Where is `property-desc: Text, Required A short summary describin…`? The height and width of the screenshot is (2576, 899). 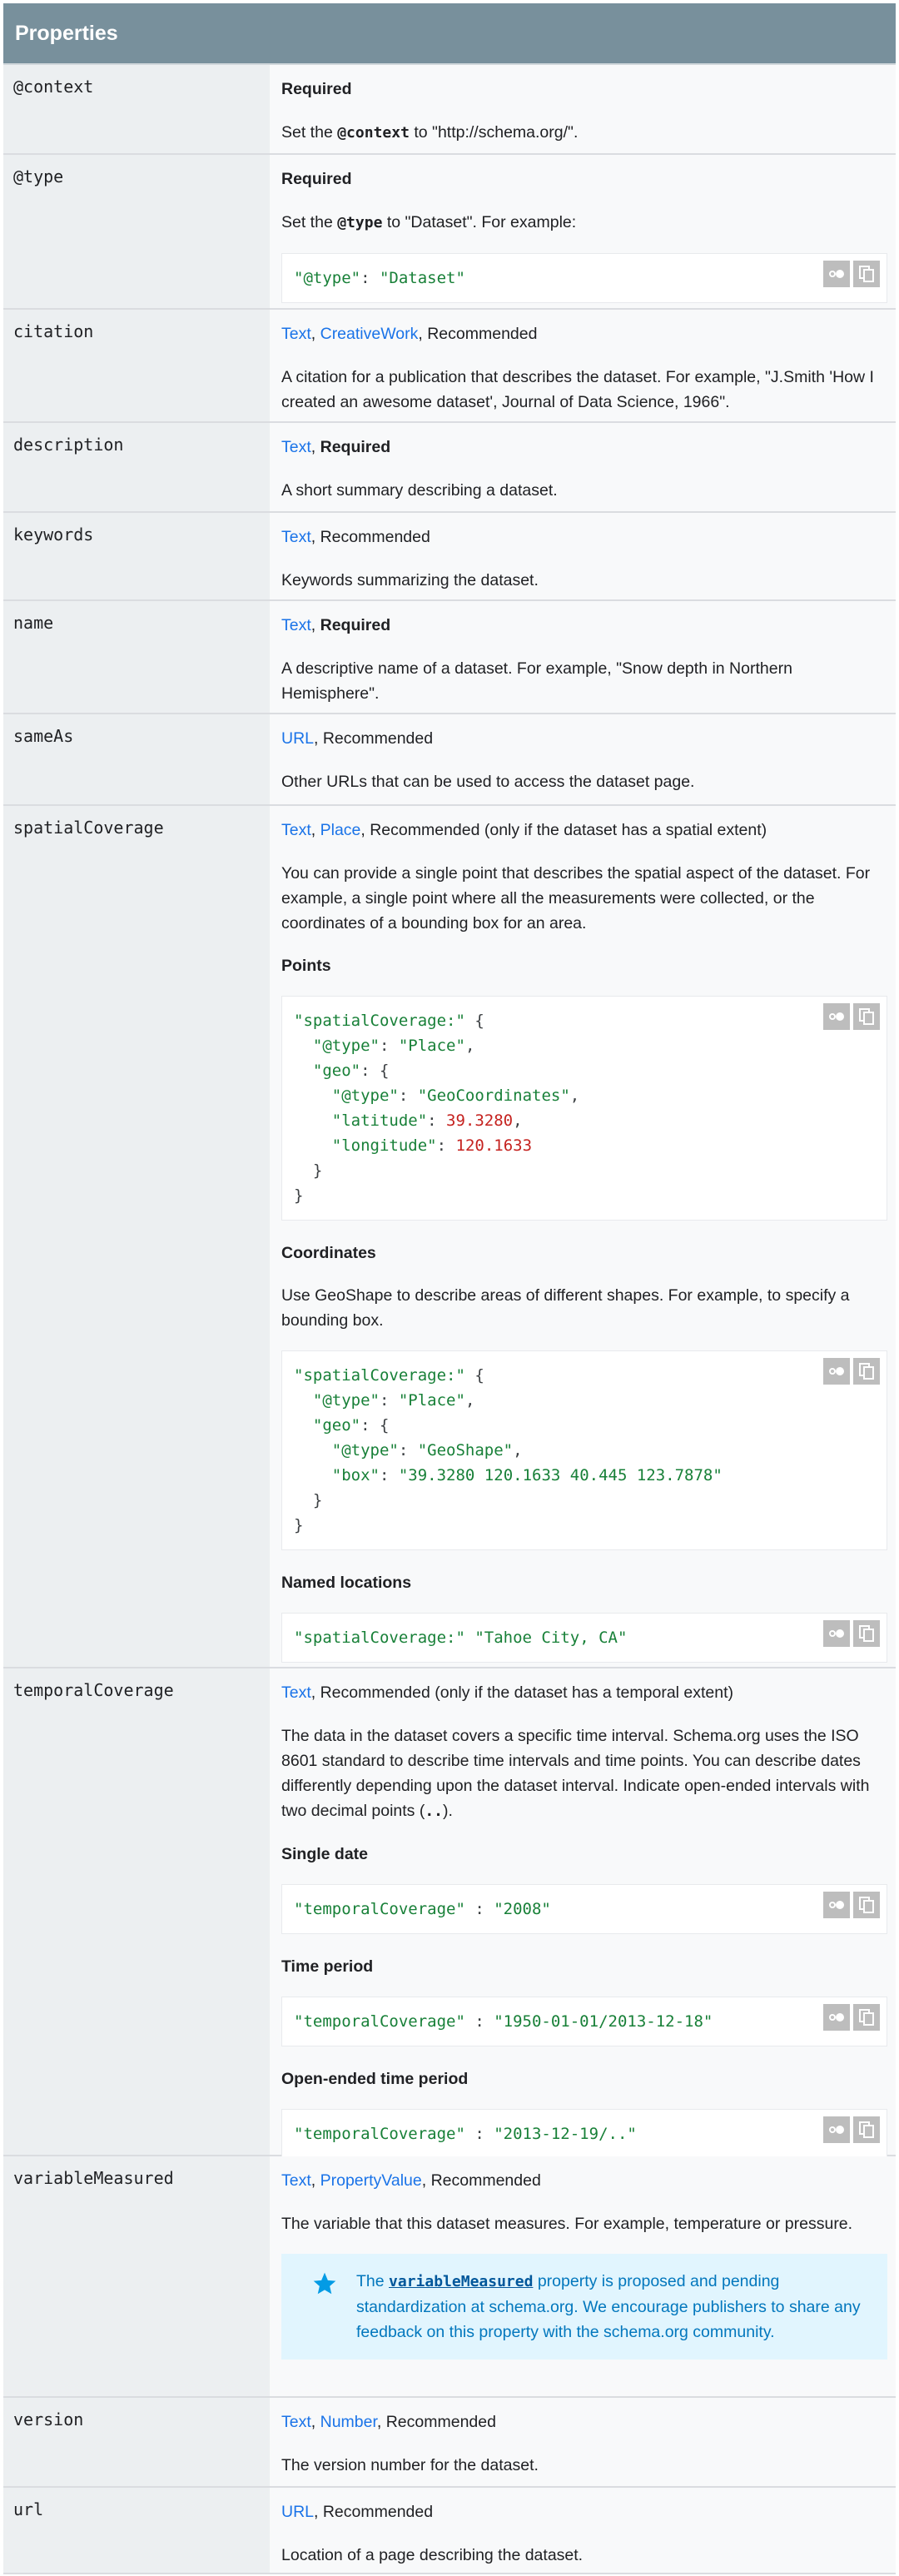 property-desc: Text, Required A short summary describin… is located at coordinates (583, 467).